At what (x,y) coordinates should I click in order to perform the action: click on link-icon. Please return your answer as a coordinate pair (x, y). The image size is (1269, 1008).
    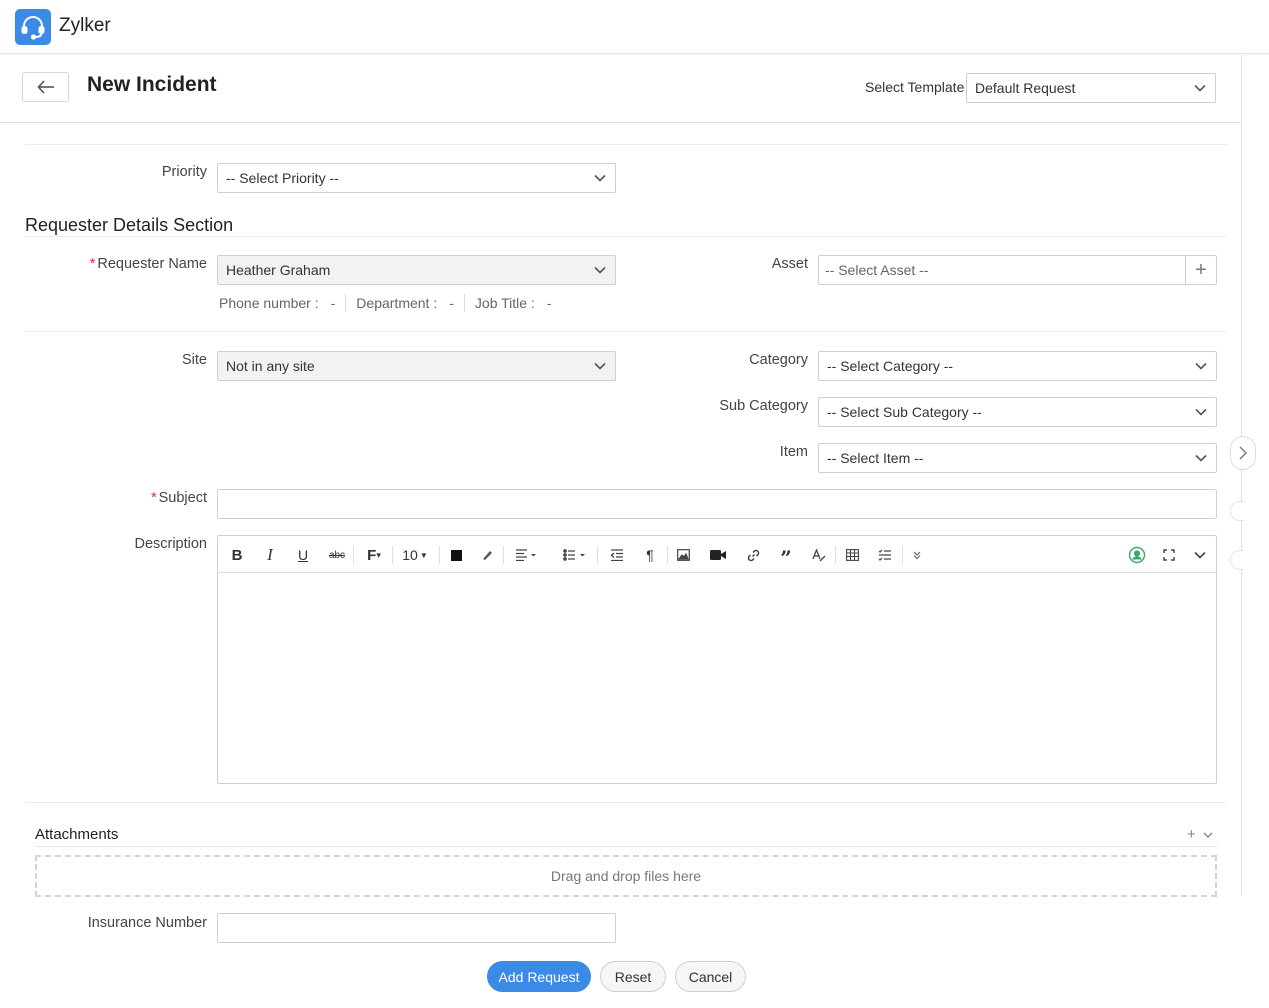
    Looking at the image, I should click on (753, 555).